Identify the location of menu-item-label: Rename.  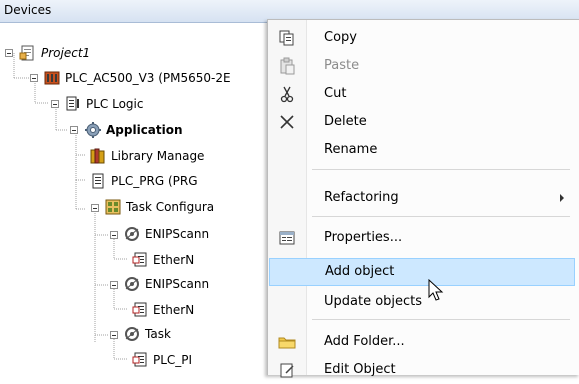
(351, 149).